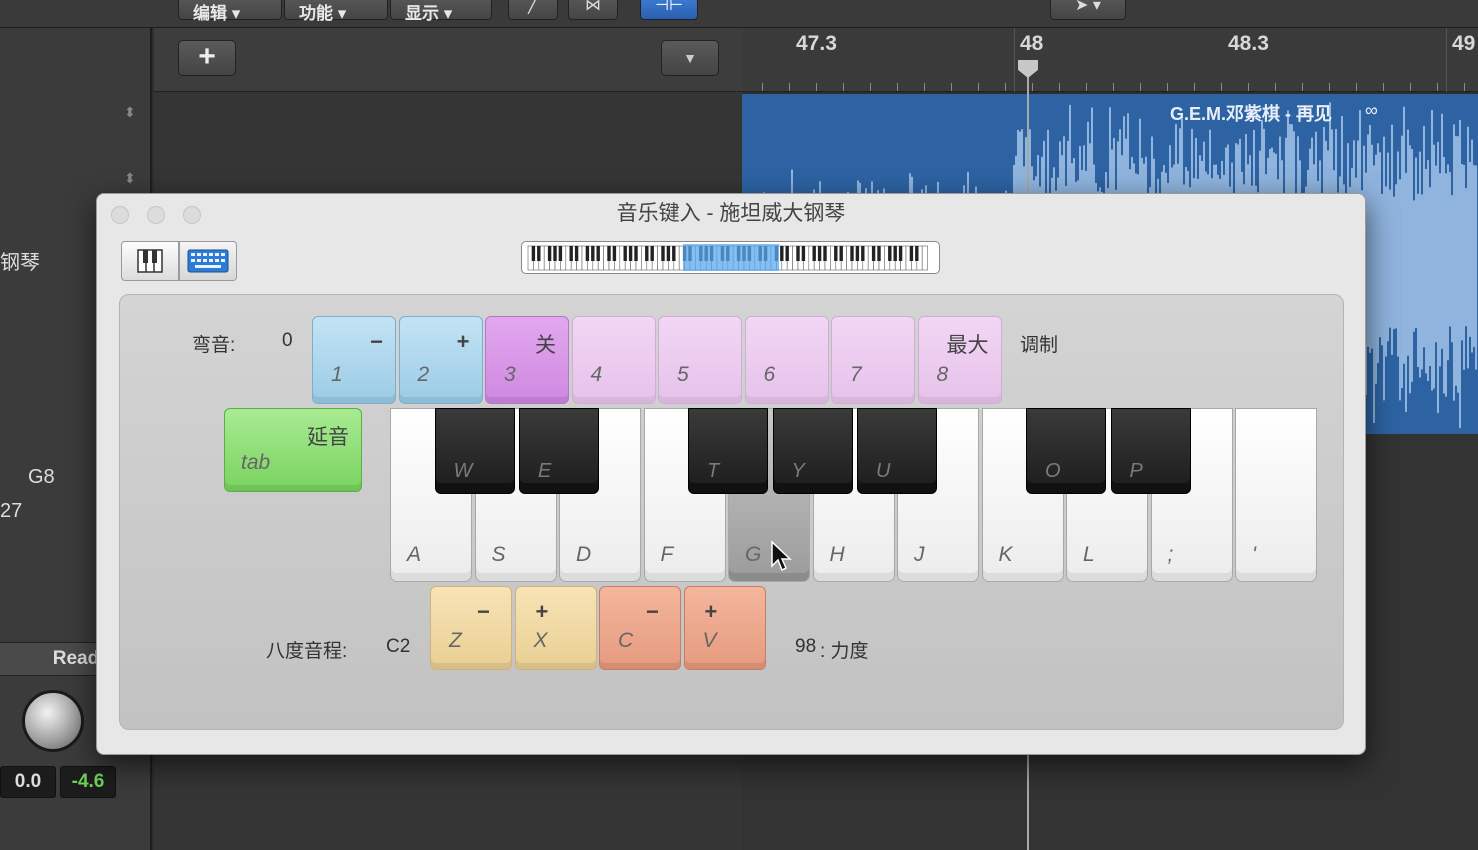 The image size is (1478, 850). What do you see at coordinates (1039, 345) in the screenshot?
I see `modulation-label: 调制` at bounding box center [1039, 345].